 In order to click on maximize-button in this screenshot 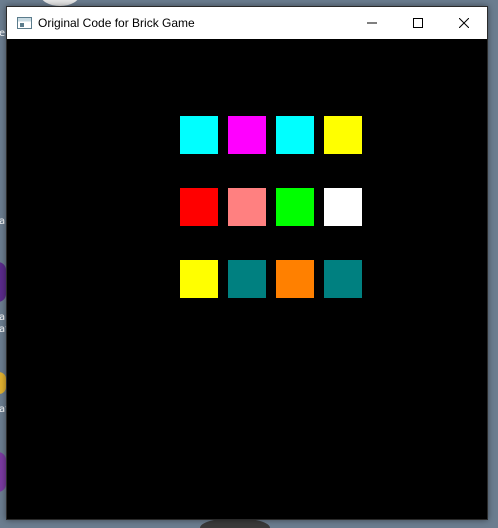, I will do `click(418, 23)`.